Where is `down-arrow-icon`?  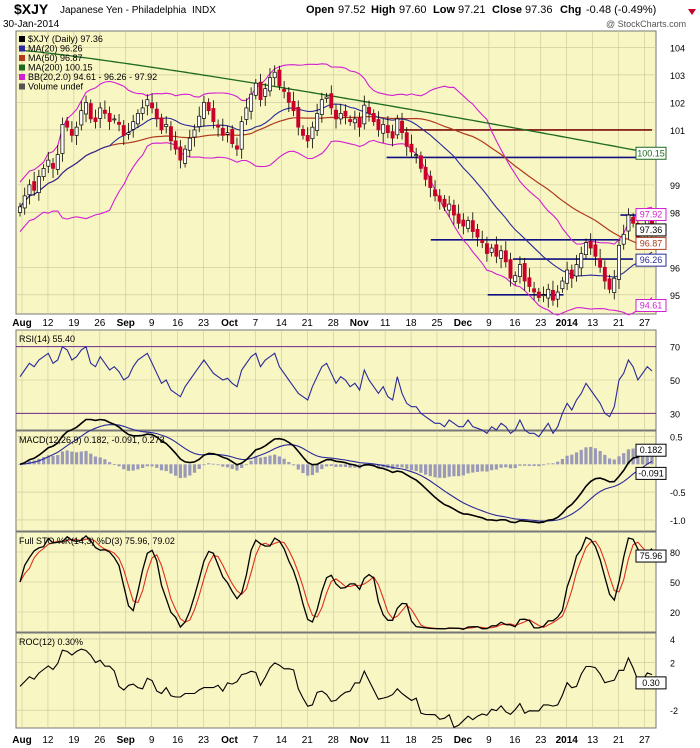 down-arrow-icon is located at coordinates (692, 12).